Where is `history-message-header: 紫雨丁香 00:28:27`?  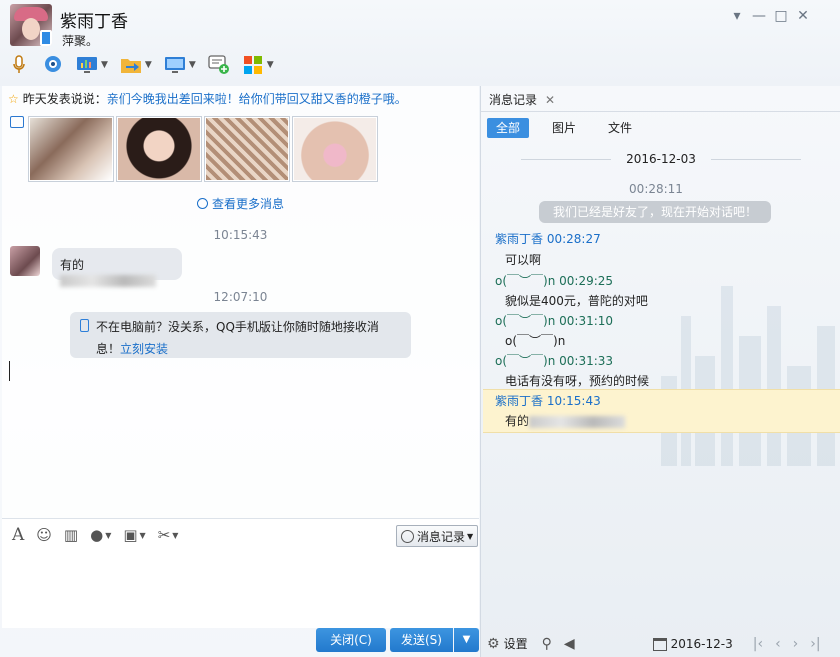 history-message-header: 紫雨丁香 00:28:27 is located at coordinates (548, 238).